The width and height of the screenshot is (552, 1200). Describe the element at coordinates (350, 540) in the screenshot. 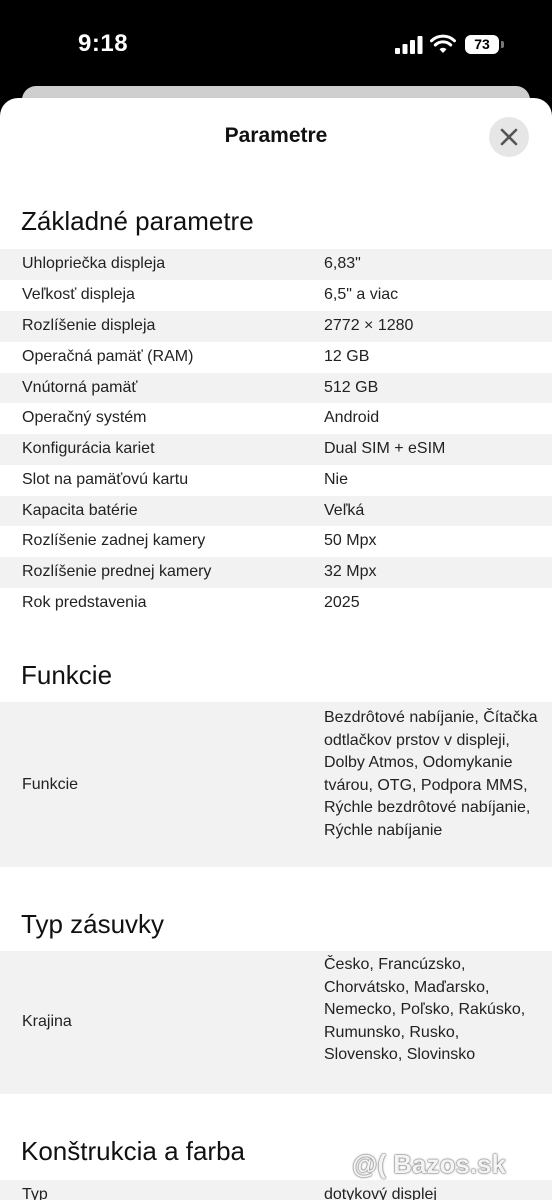

I see `param-value: 50 Mpx` at that location.